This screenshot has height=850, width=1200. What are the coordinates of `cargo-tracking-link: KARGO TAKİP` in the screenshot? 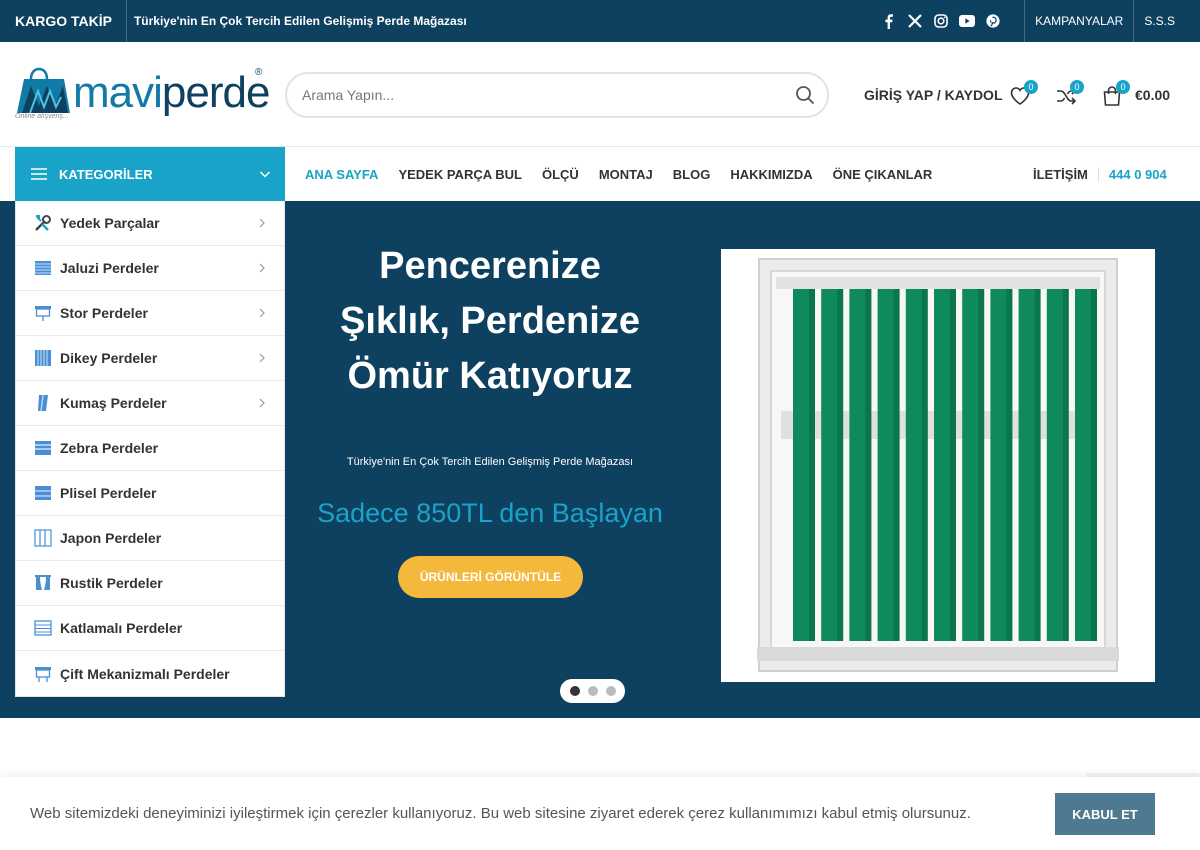 It's located at (63, 21).